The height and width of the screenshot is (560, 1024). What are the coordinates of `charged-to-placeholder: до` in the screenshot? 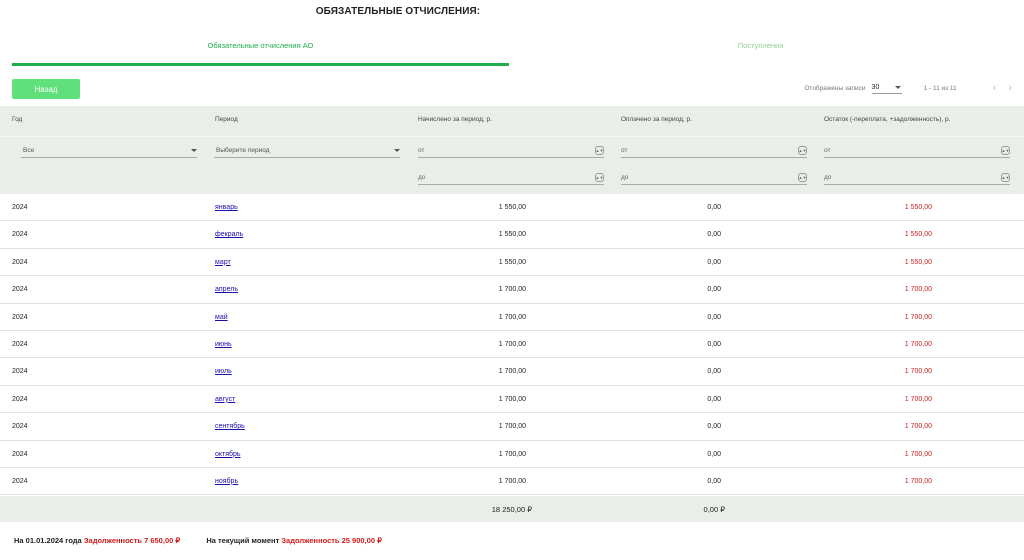 It's located at (422, 177).